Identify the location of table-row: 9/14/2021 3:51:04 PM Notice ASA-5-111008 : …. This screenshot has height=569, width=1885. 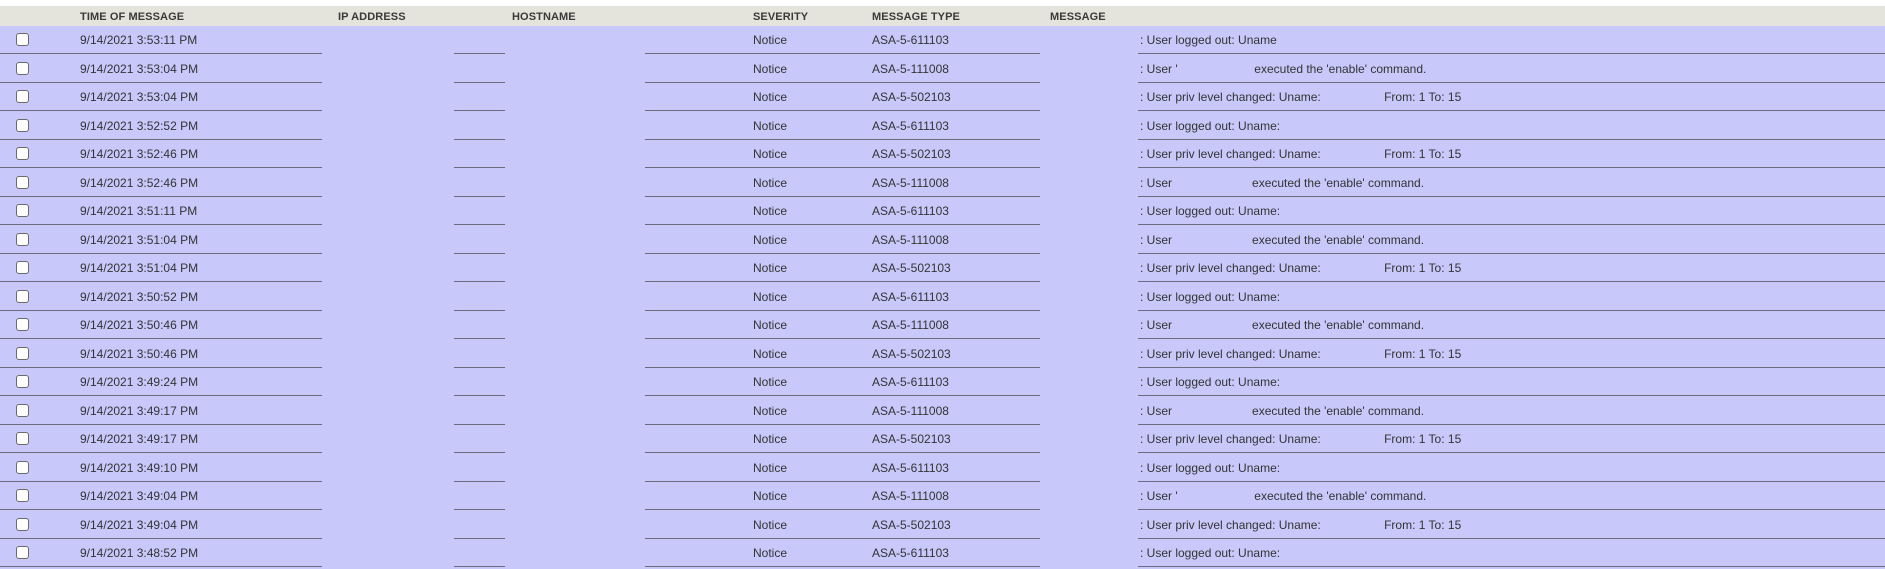
(942, 240).